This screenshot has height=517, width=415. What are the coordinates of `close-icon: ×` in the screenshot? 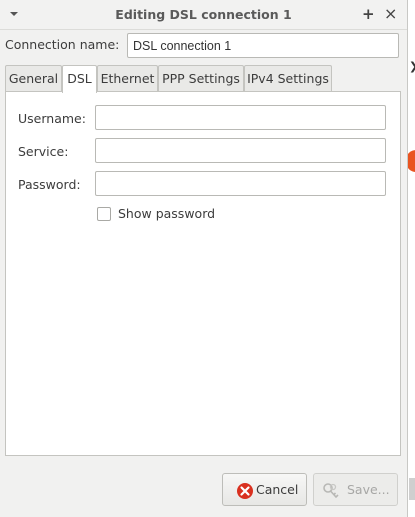 It's located at (390, 14).